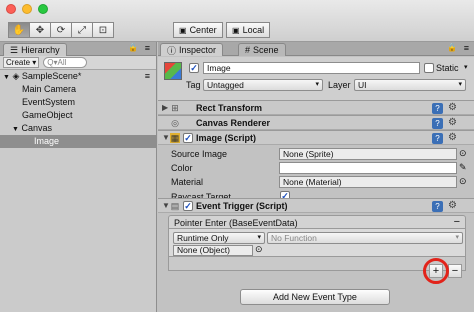 This screenshot has height=312, width=474. Describe the element at coordinates (172, 50) in the screenshot. I see `info-icon: ⓘ` at that location.